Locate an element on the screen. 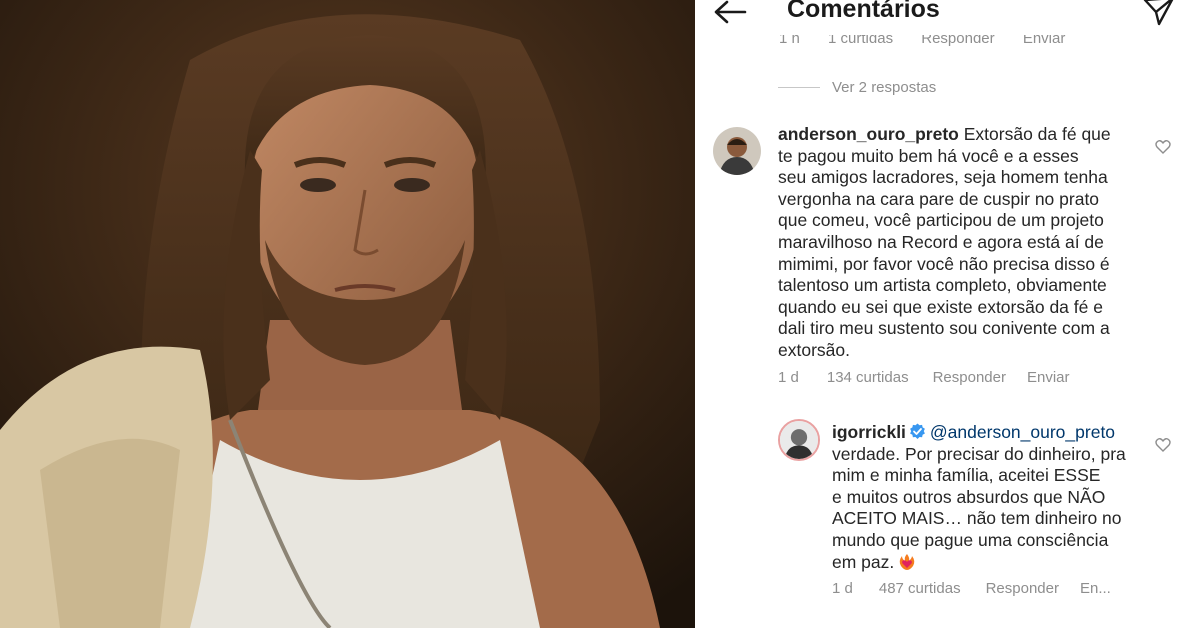  previous-comment-meta: 1 h 1 curtidas Responder Enviar is located at coordinates (934, 42).